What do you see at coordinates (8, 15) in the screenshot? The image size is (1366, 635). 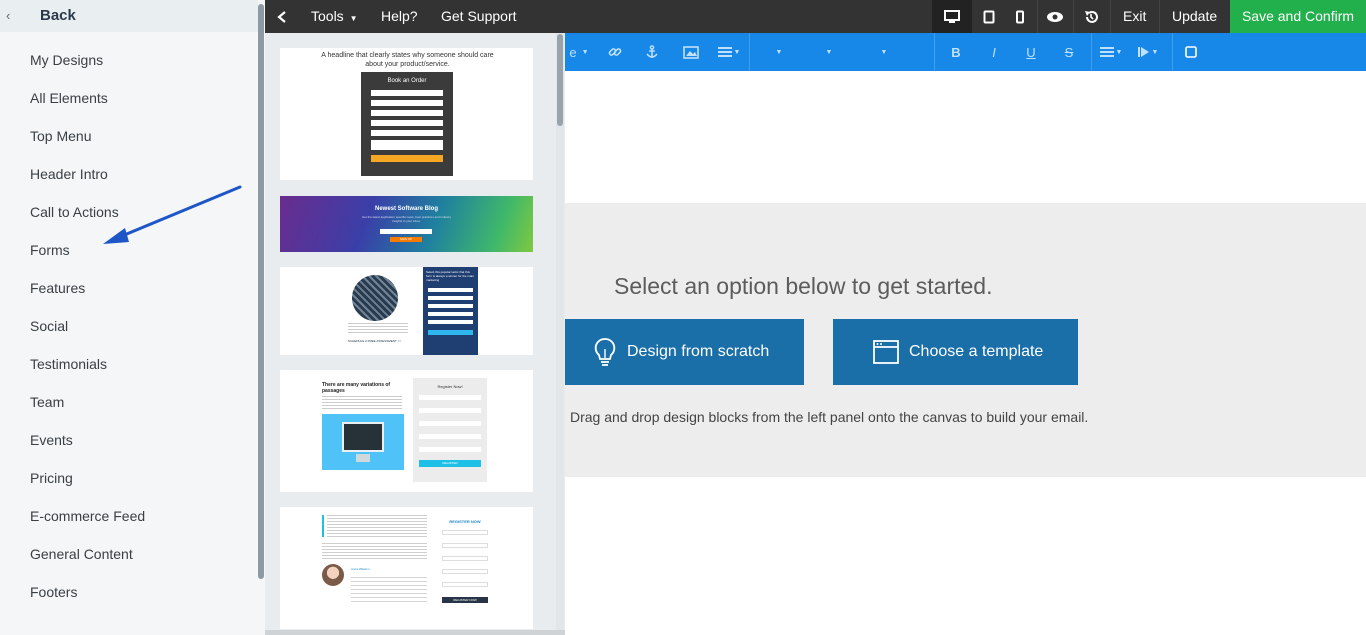 I see `chevron-left-icon: ‹` at bounding box center [8, 15].